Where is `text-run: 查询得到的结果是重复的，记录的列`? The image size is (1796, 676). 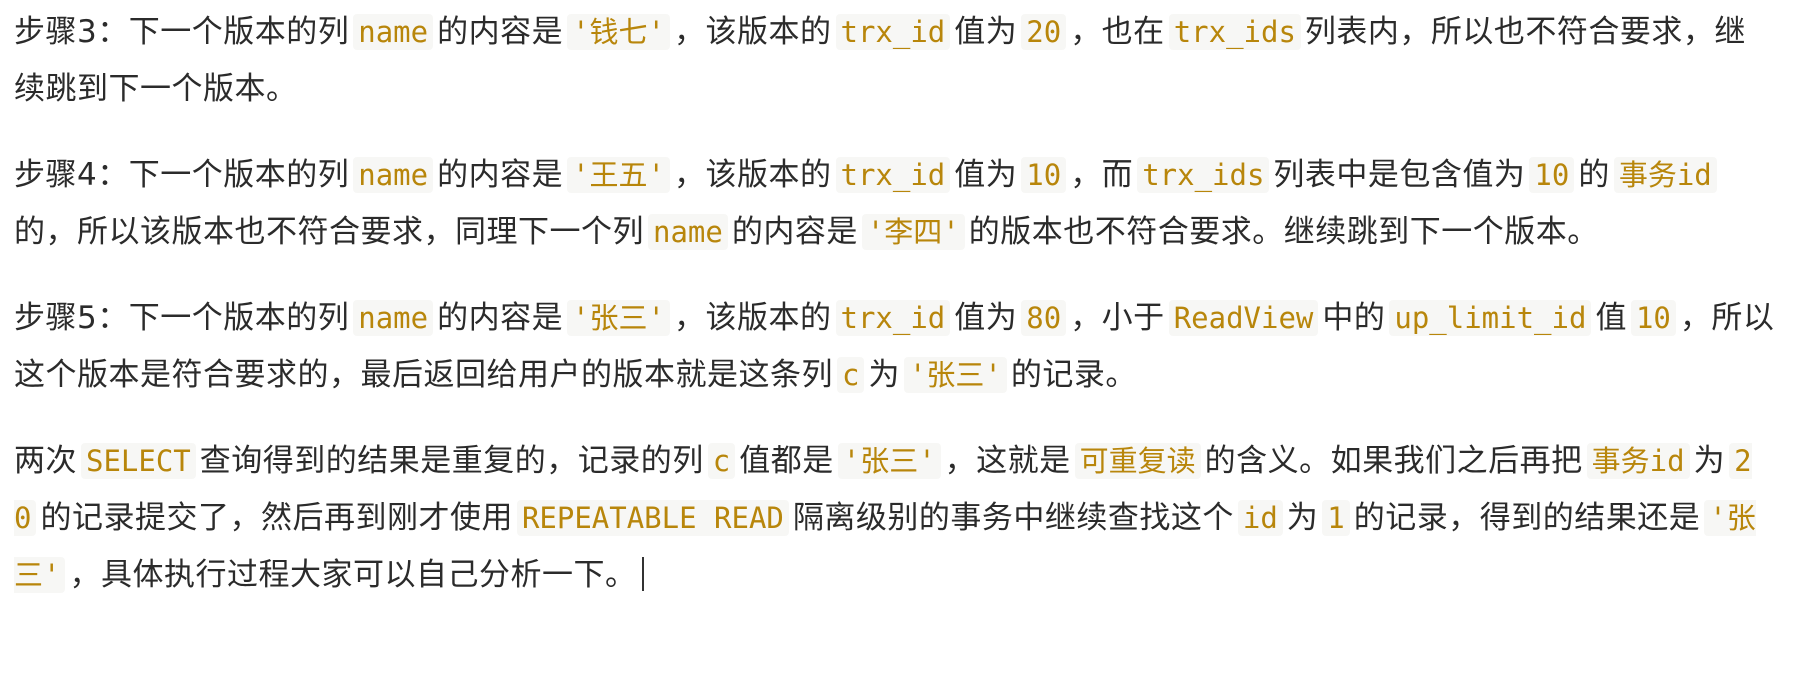
text-run: 查询得到的结果是重复的，记录的列 is located at coordinates (451, 461).